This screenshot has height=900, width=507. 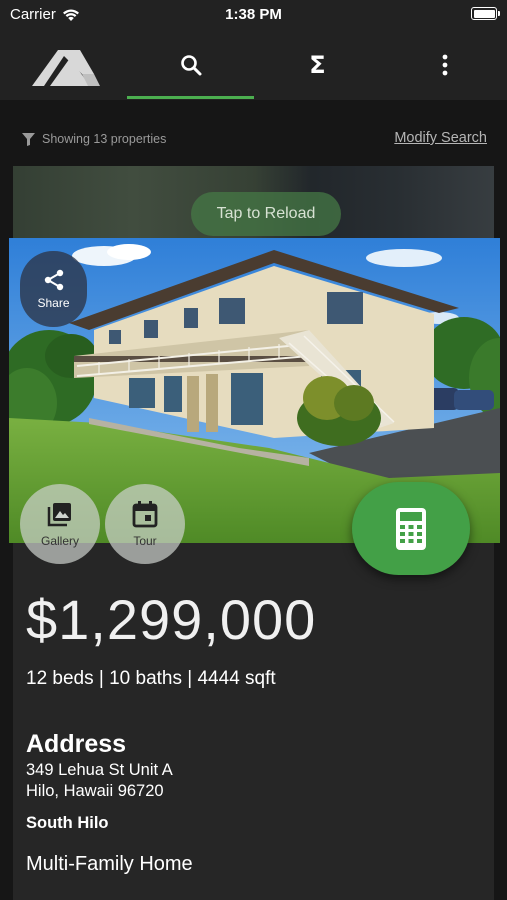 I want to click on battery-icon, so click(x=485, y=13).